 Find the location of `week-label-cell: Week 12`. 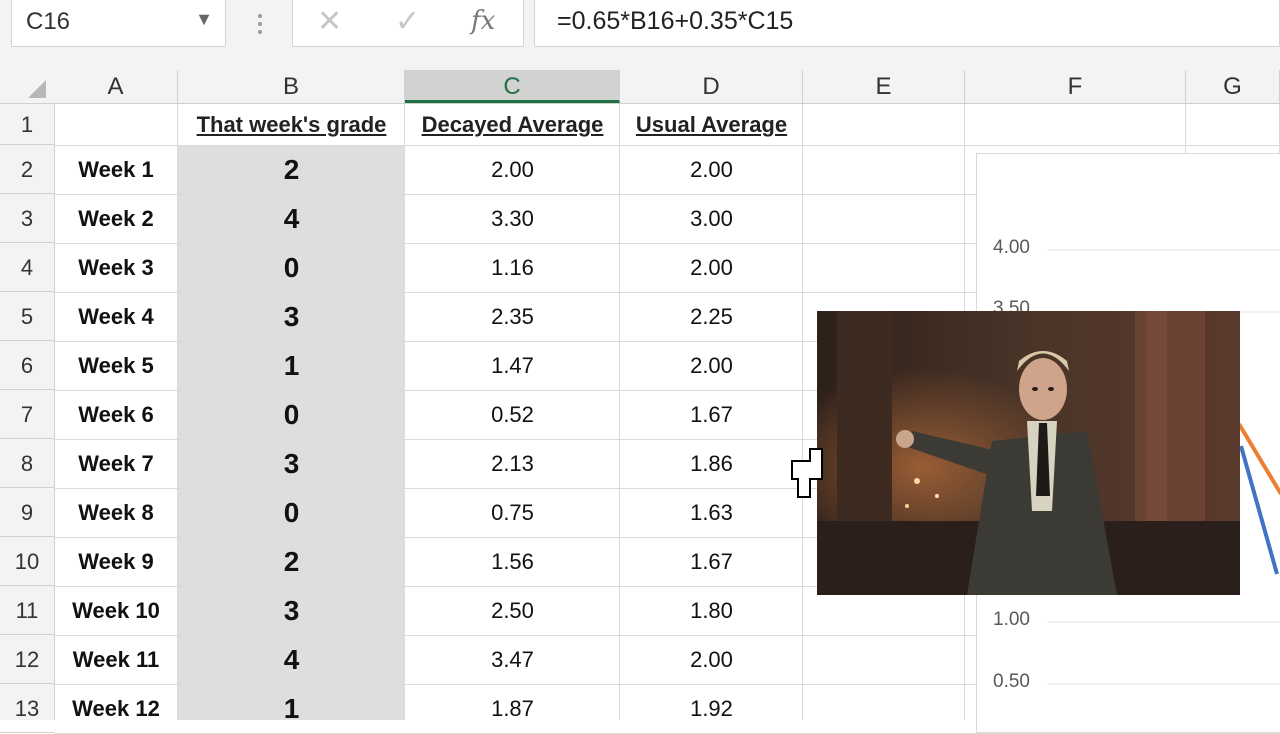

week-label-cell: Week 12 is located at coordinates (116, 708).